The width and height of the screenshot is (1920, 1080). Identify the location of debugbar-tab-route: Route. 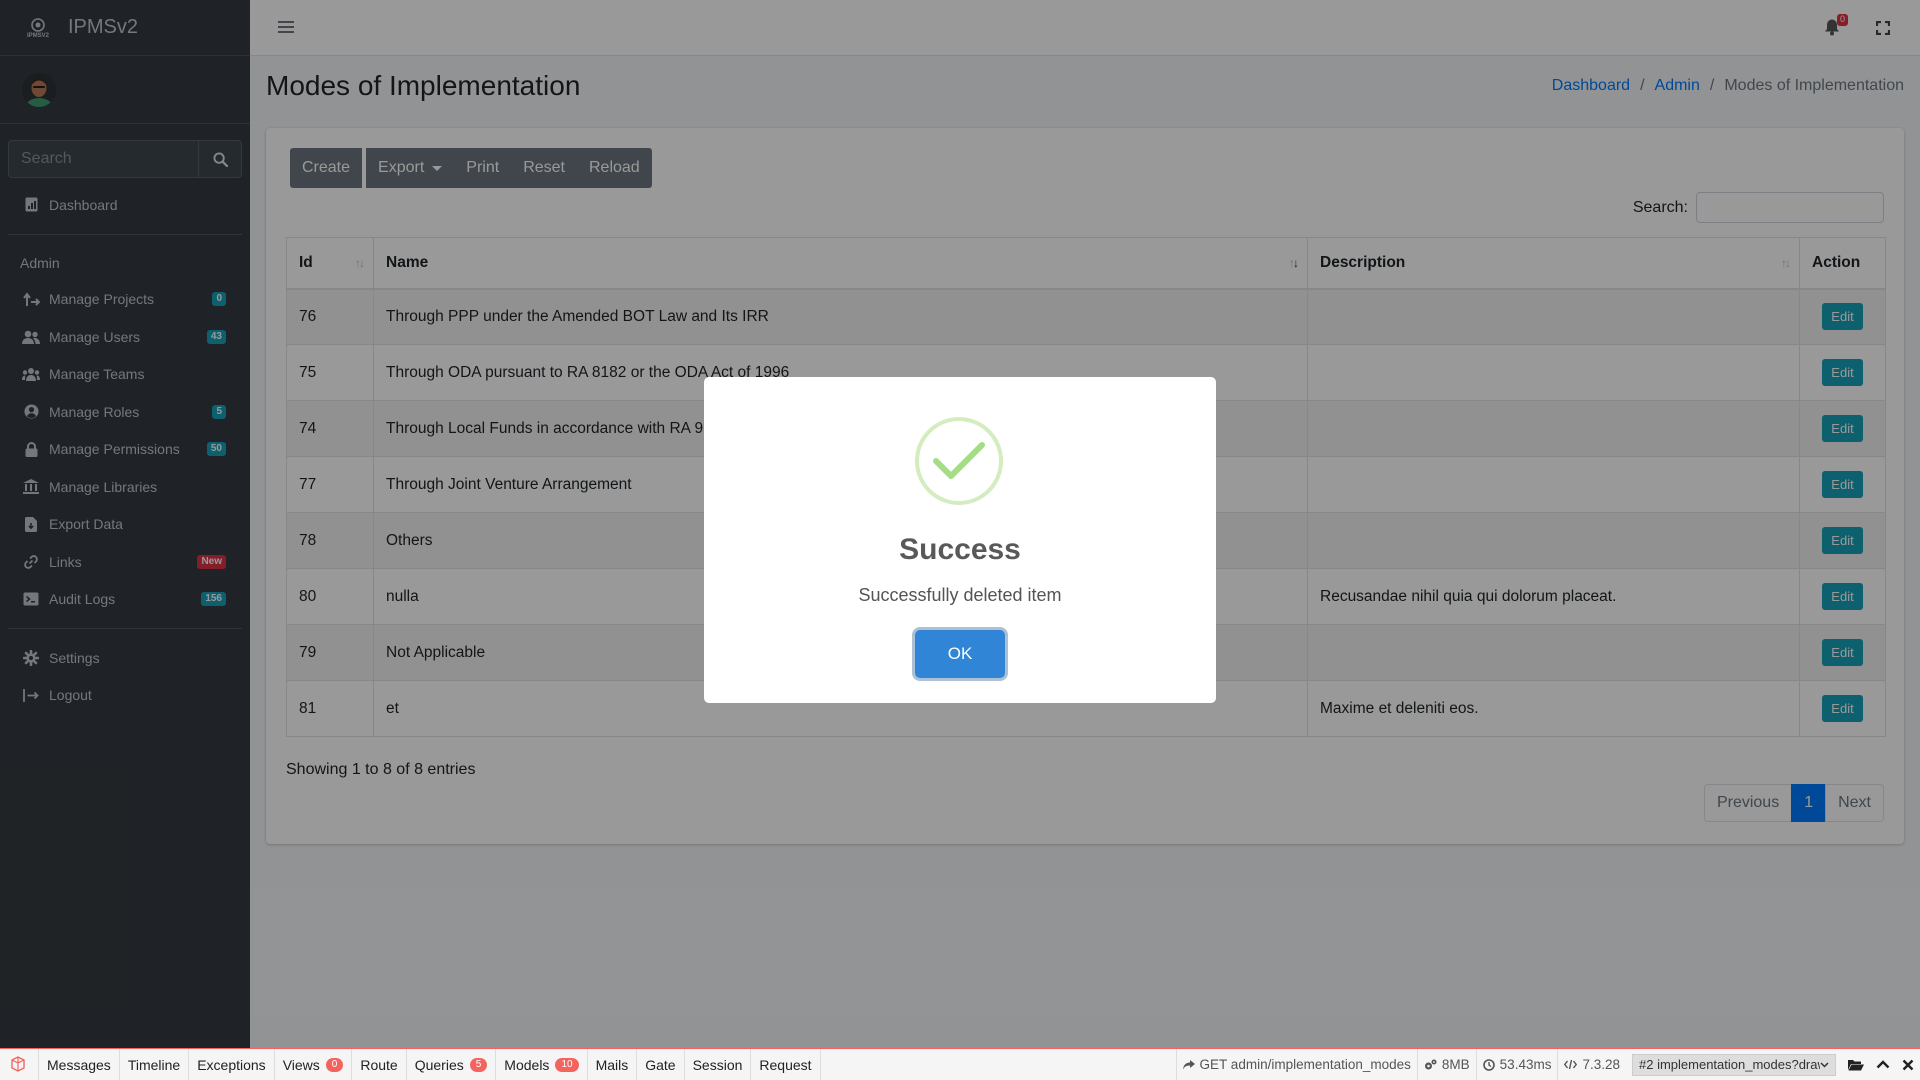
(379, 1064).